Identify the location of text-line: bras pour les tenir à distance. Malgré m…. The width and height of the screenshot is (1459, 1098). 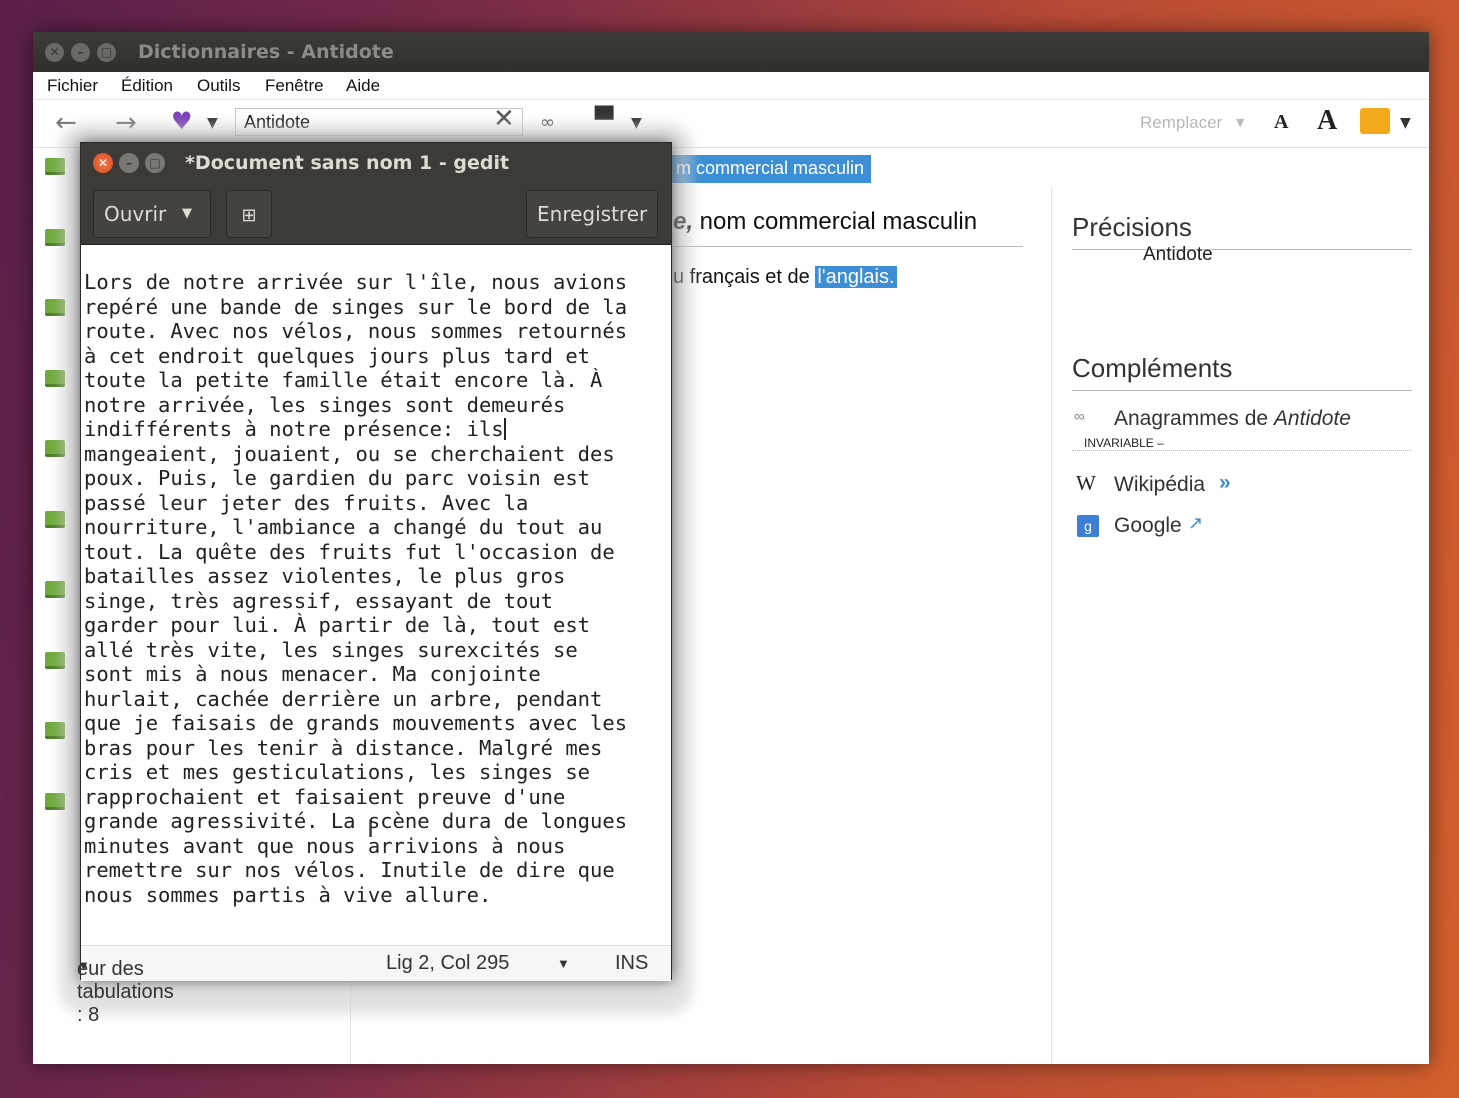
(343, 747).